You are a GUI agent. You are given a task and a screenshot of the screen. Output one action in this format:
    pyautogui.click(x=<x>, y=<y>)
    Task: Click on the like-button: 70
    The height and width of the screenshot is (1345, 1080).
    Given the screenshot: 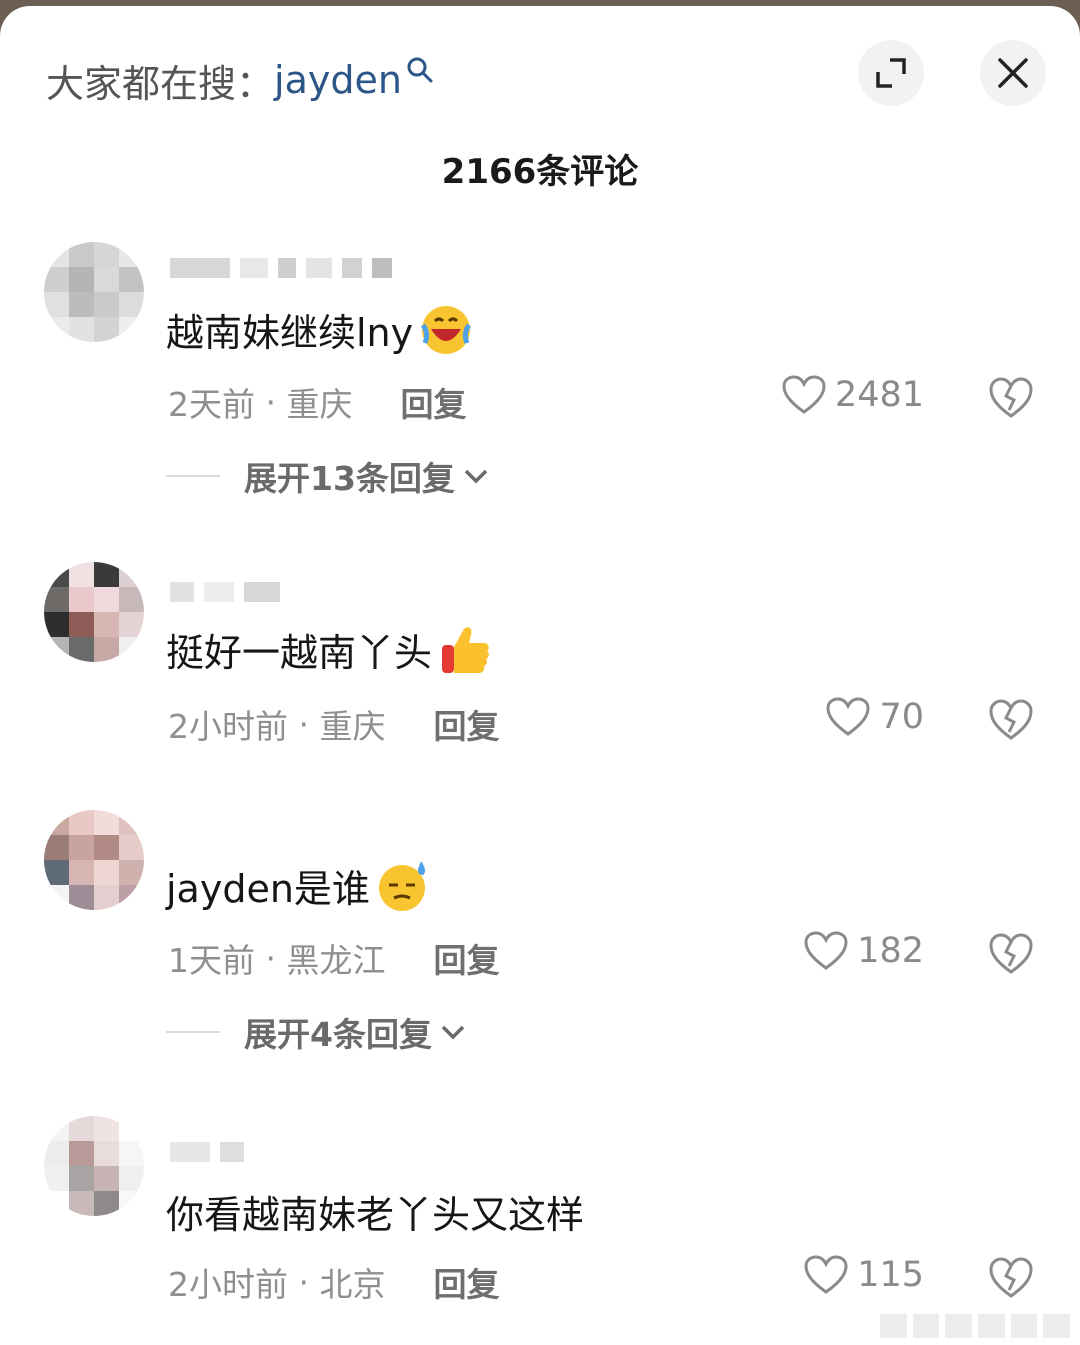 What is the action you would take?
    pyautogui.click(x=874, y=717)
    